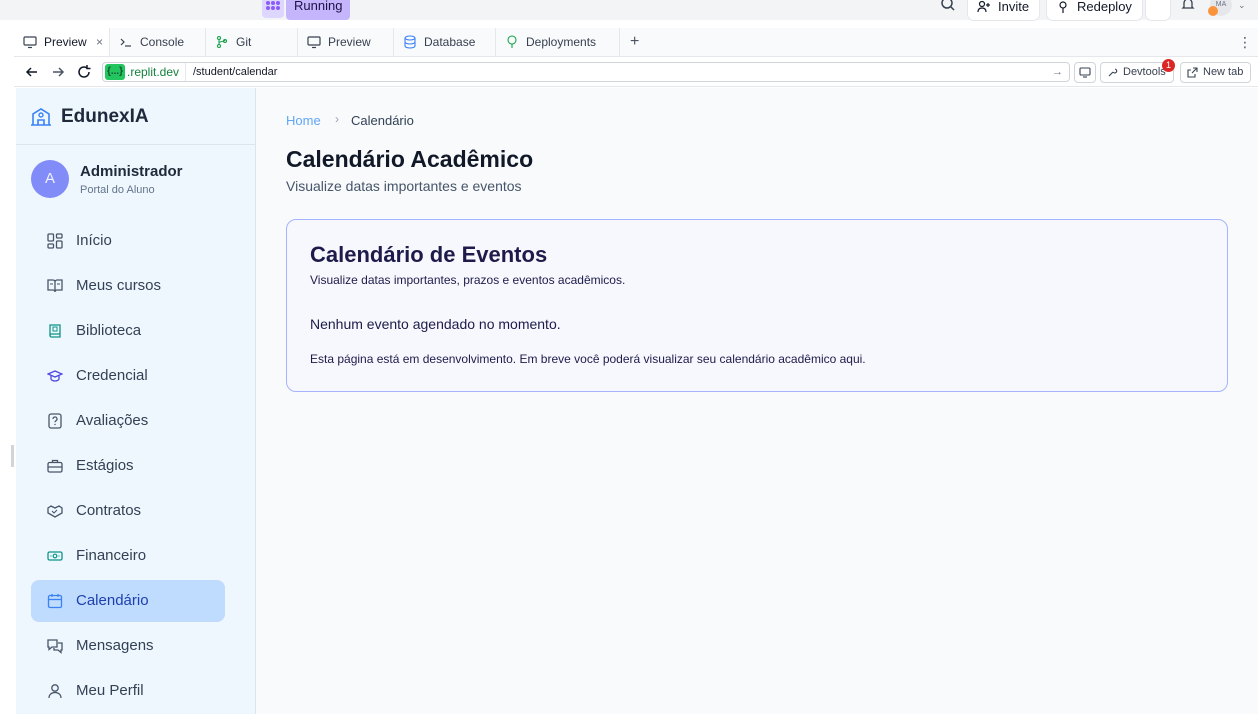 The width and height of the screenshot is (1258, 714). What do you see at coordinates (435, 324) in the screenshot?
I see `empty-state-message: Nenhum evento agendado no momento.` at bounding box center [435, 324].